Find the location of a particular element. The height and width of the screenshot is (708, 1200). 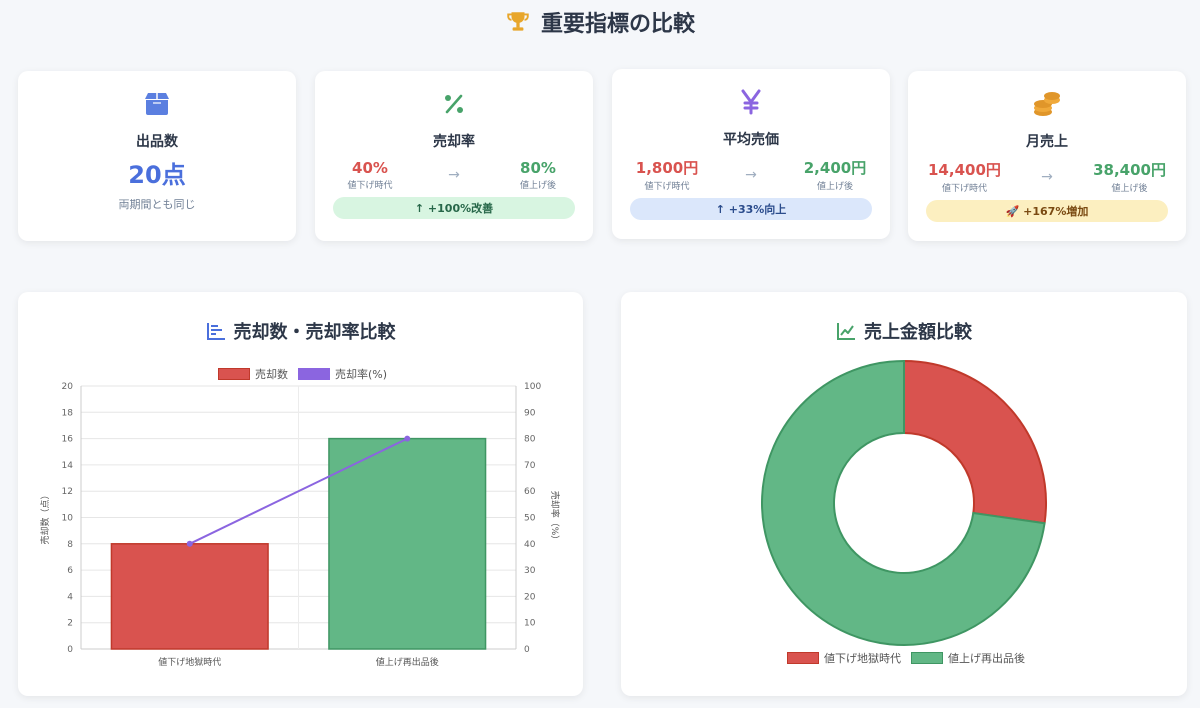

y-tick-label: 20 is located at coordinates (68, 387).